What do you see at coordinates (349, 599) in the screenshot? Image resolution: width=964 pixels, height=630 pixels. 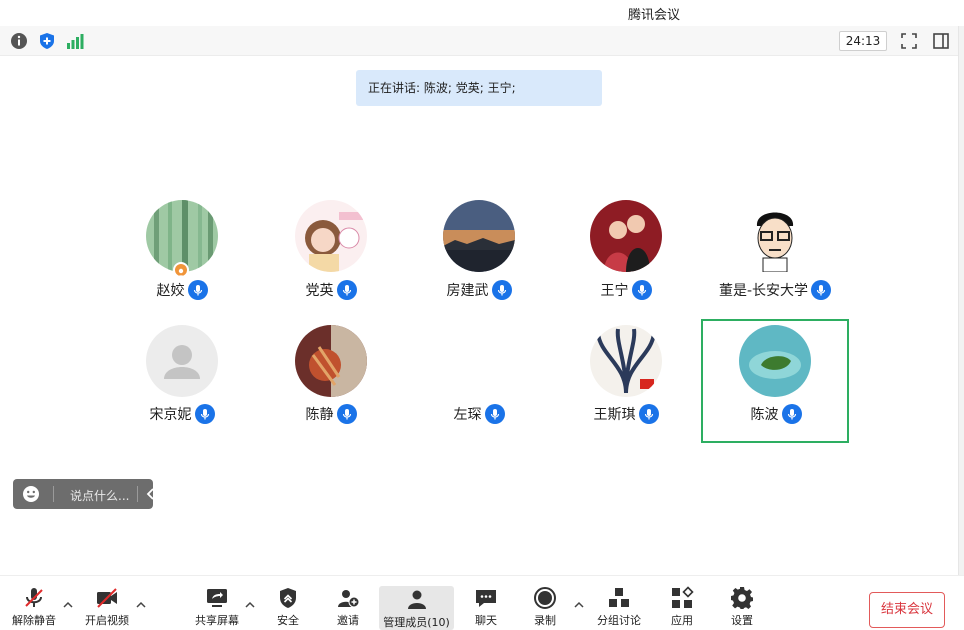 I see `add-user-icon` at bounding box center [349, 599].